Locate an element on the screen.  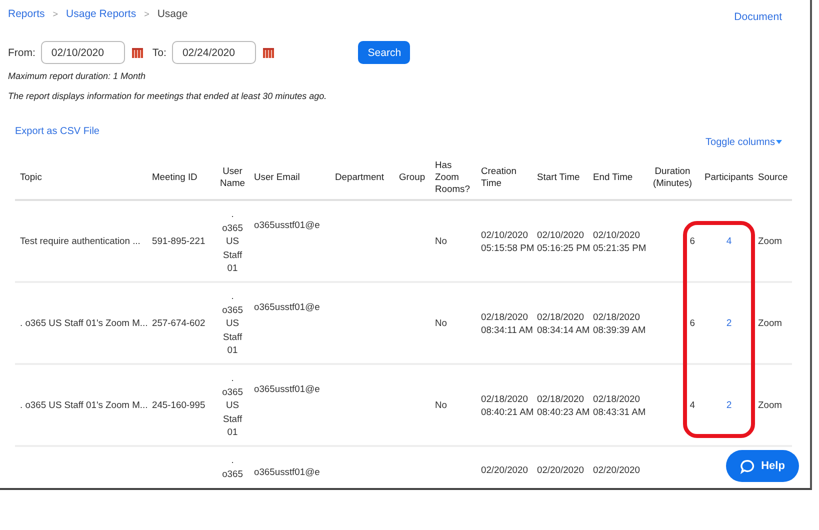
table-cell: 245-160-995 is located at coordinates (179, 404).